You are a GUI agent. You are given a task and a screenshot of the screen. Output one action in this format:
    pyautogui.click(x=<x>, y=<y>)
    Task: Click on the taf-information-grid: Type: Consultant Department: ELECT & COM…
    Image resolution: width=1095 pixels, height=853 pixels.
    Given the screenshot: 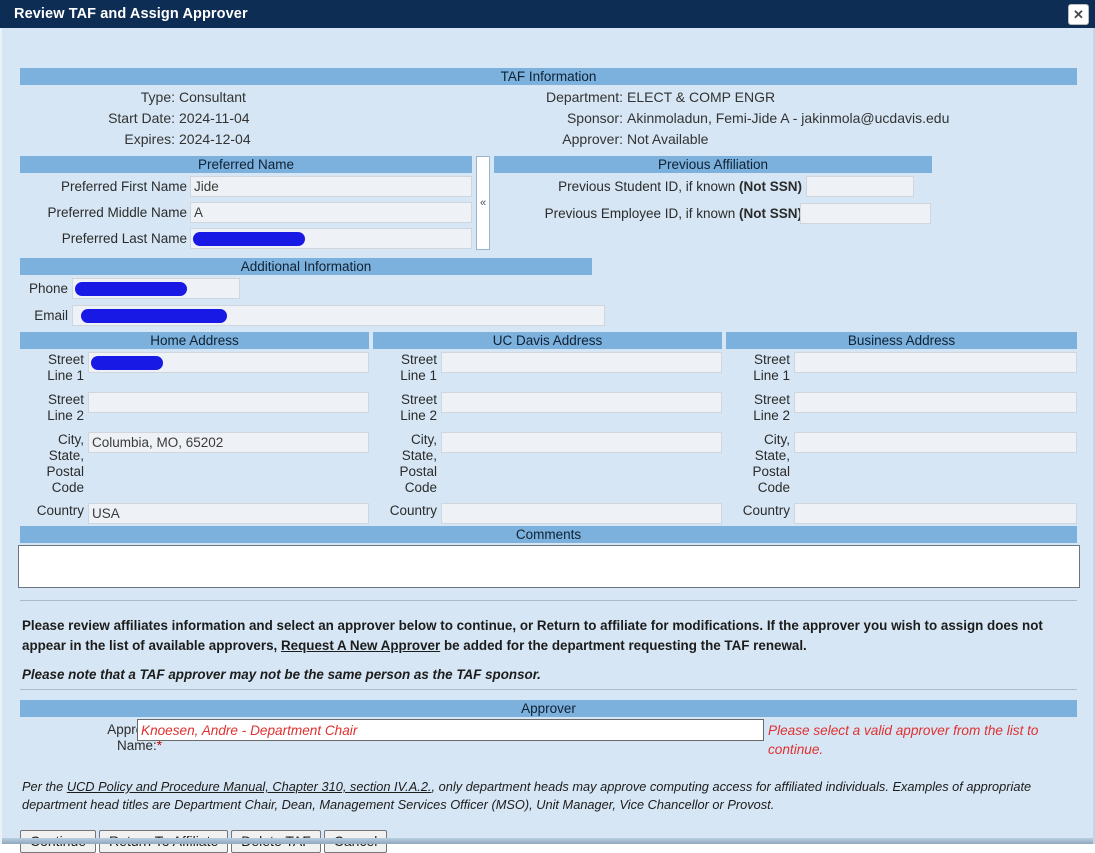 What is the action you would take?
    pyautogui.click(x=548, y=118)
    